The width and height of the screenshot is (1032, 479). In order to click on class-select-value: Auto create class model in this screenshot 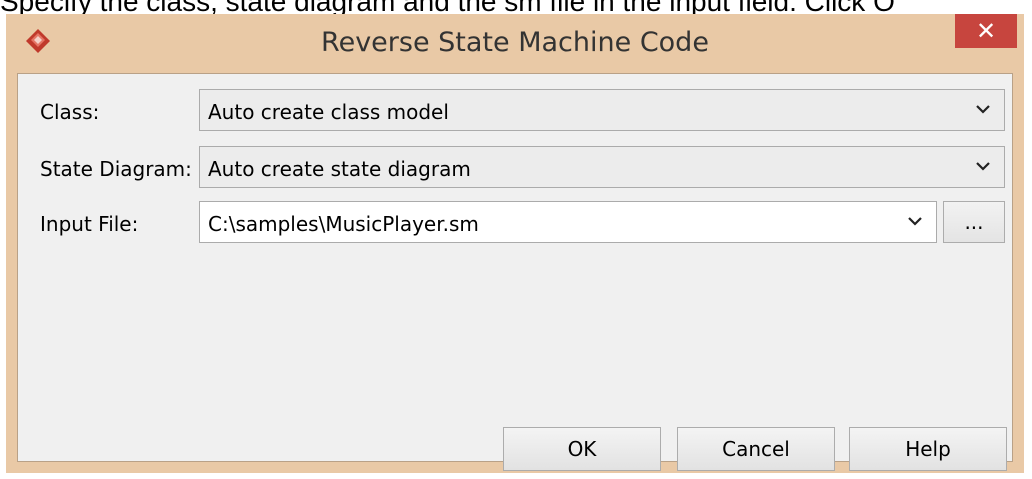, I will do `click(328, 112)`.